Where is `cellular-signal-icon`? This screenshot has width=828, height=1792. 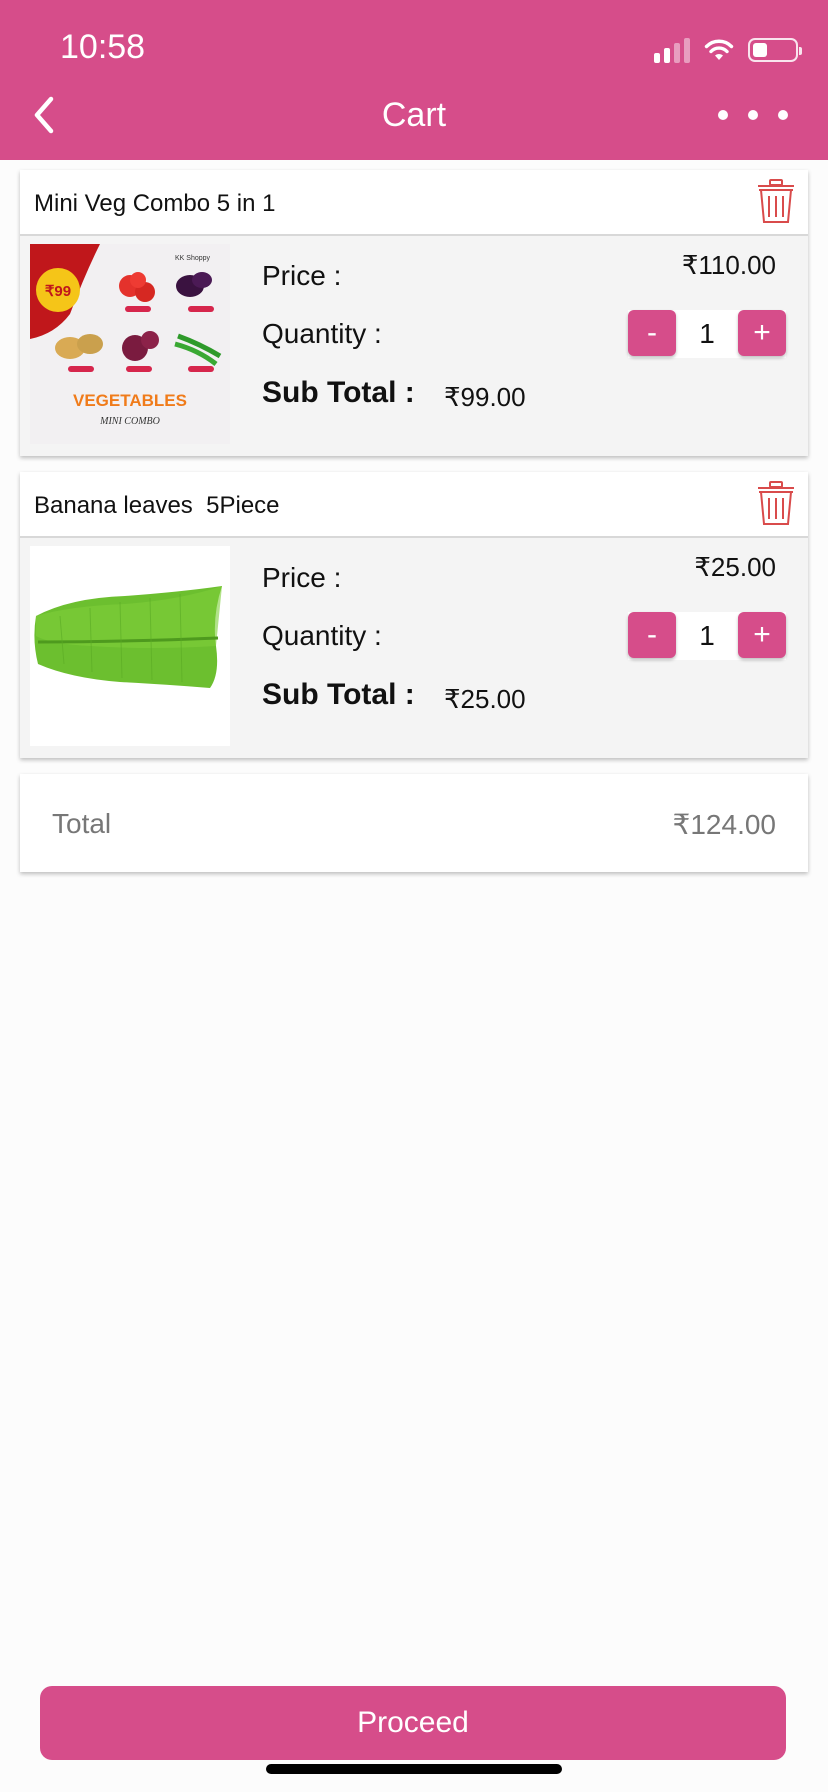
cellular-signal-icon is located at coordinates (672, 50).